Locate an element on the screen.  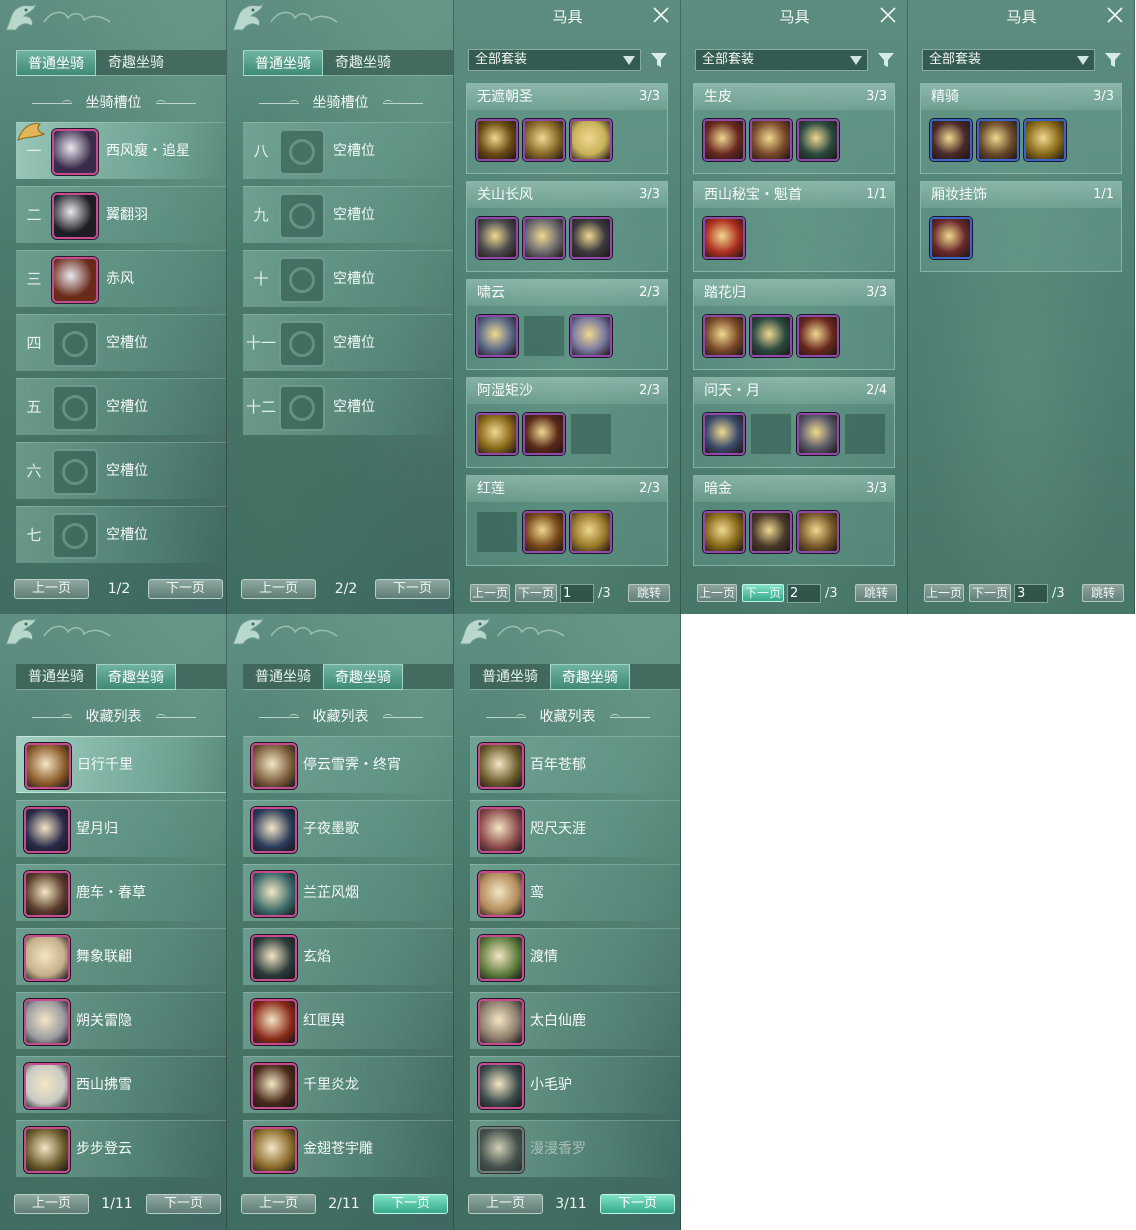
gear-set-card: 问天・月 2/4 is located at coordinates (794, 422).